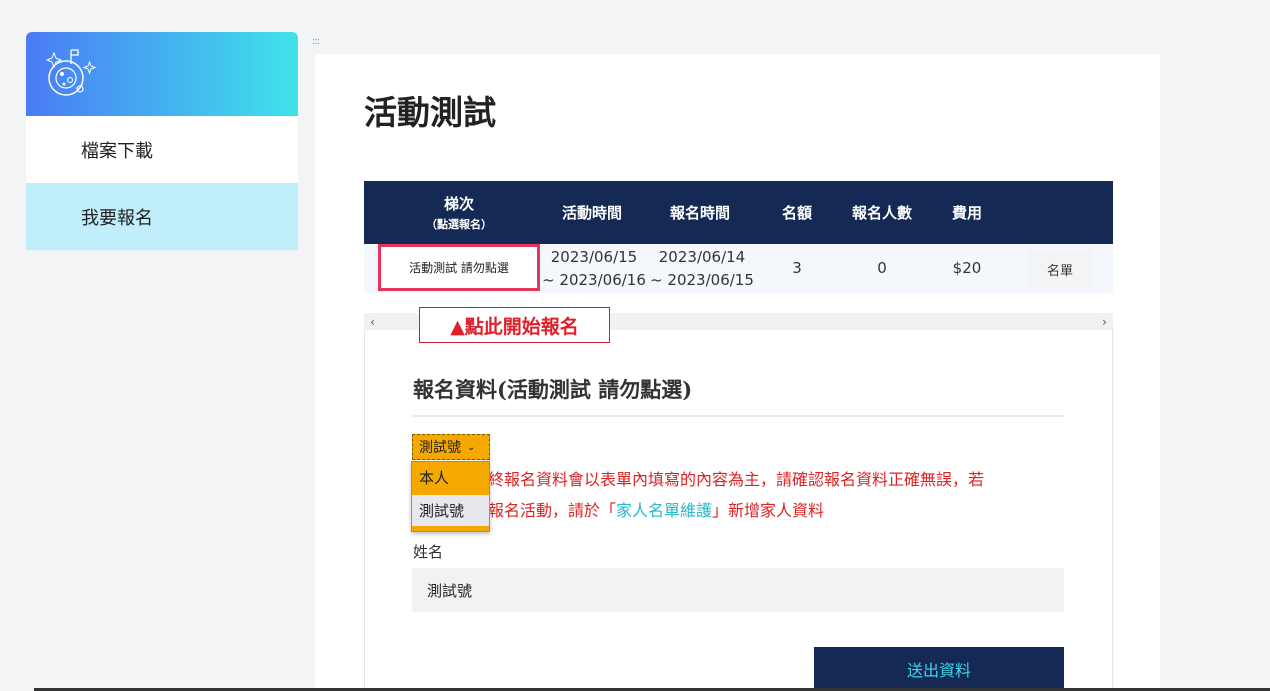 The image size is (1270, 691). Describe the element at coordinates (316, 41) in the screenshot. I see `drag-handle-icon: :::` at that location.